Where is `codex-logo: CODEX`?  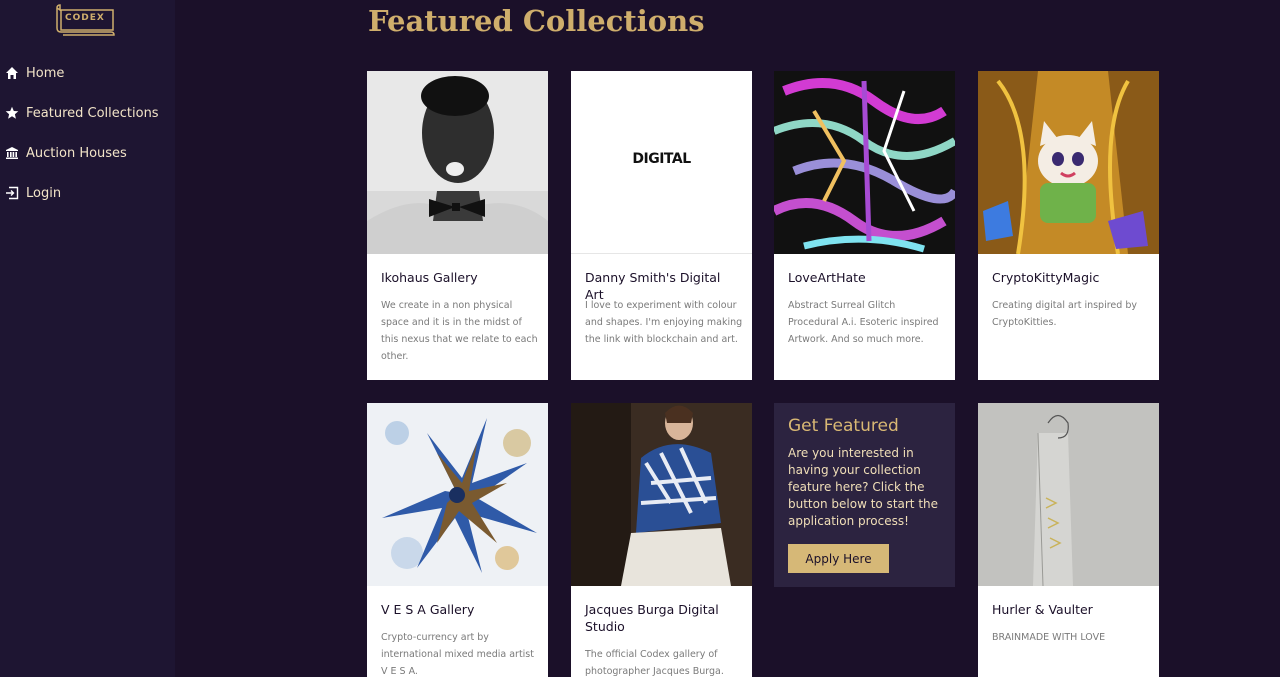 codex-logo: CODEX is located at coordinates (84, 20).